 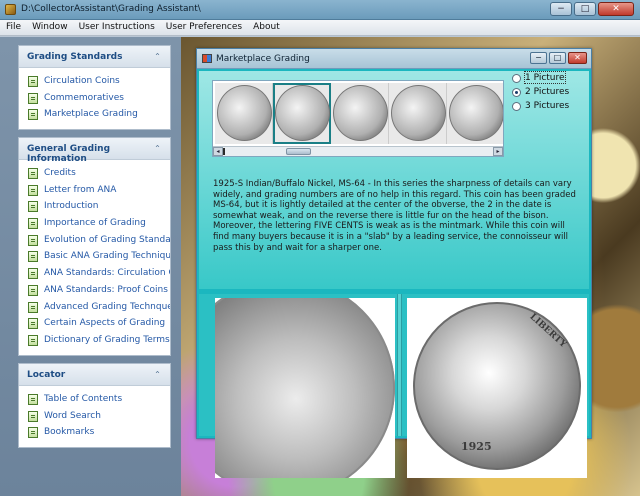 I want to click on sidebar-item-label: Commemoratives, so click(x=84, y=97).